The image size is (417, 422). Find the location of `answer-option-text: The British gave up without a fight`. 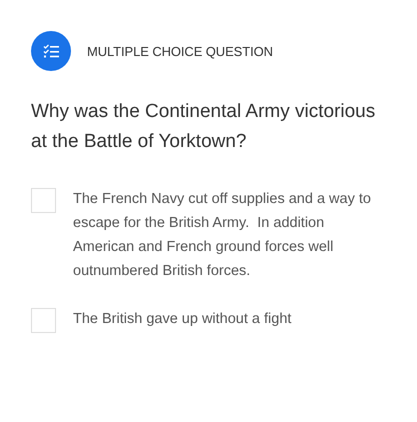

answer-option-text: The British gave up without a fight is located at coordinates (182, 319).